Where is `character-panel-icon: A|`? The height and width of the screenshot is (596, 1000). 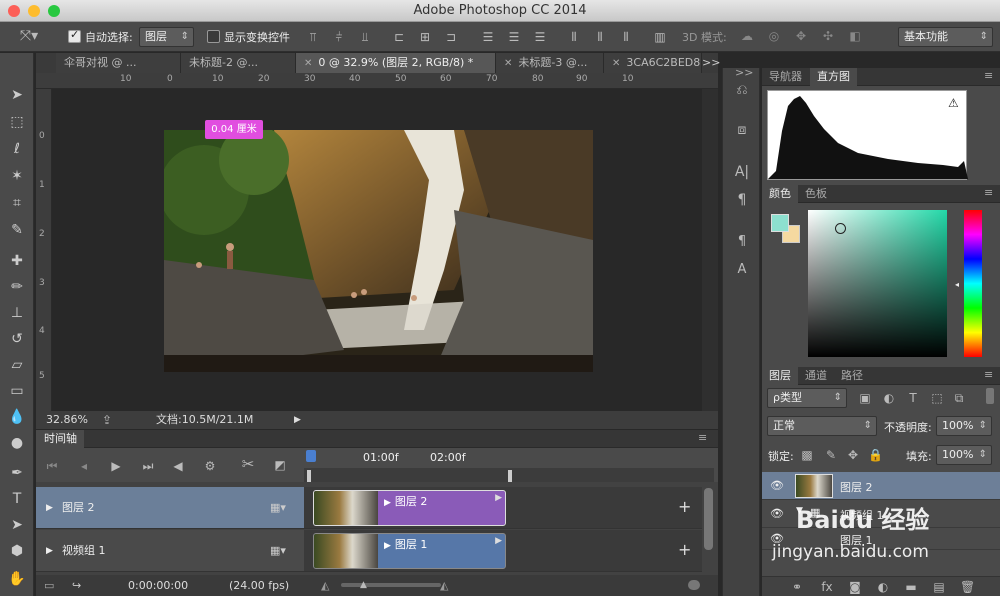
character-panel-icon: A| is located at coordinates (742, 172).